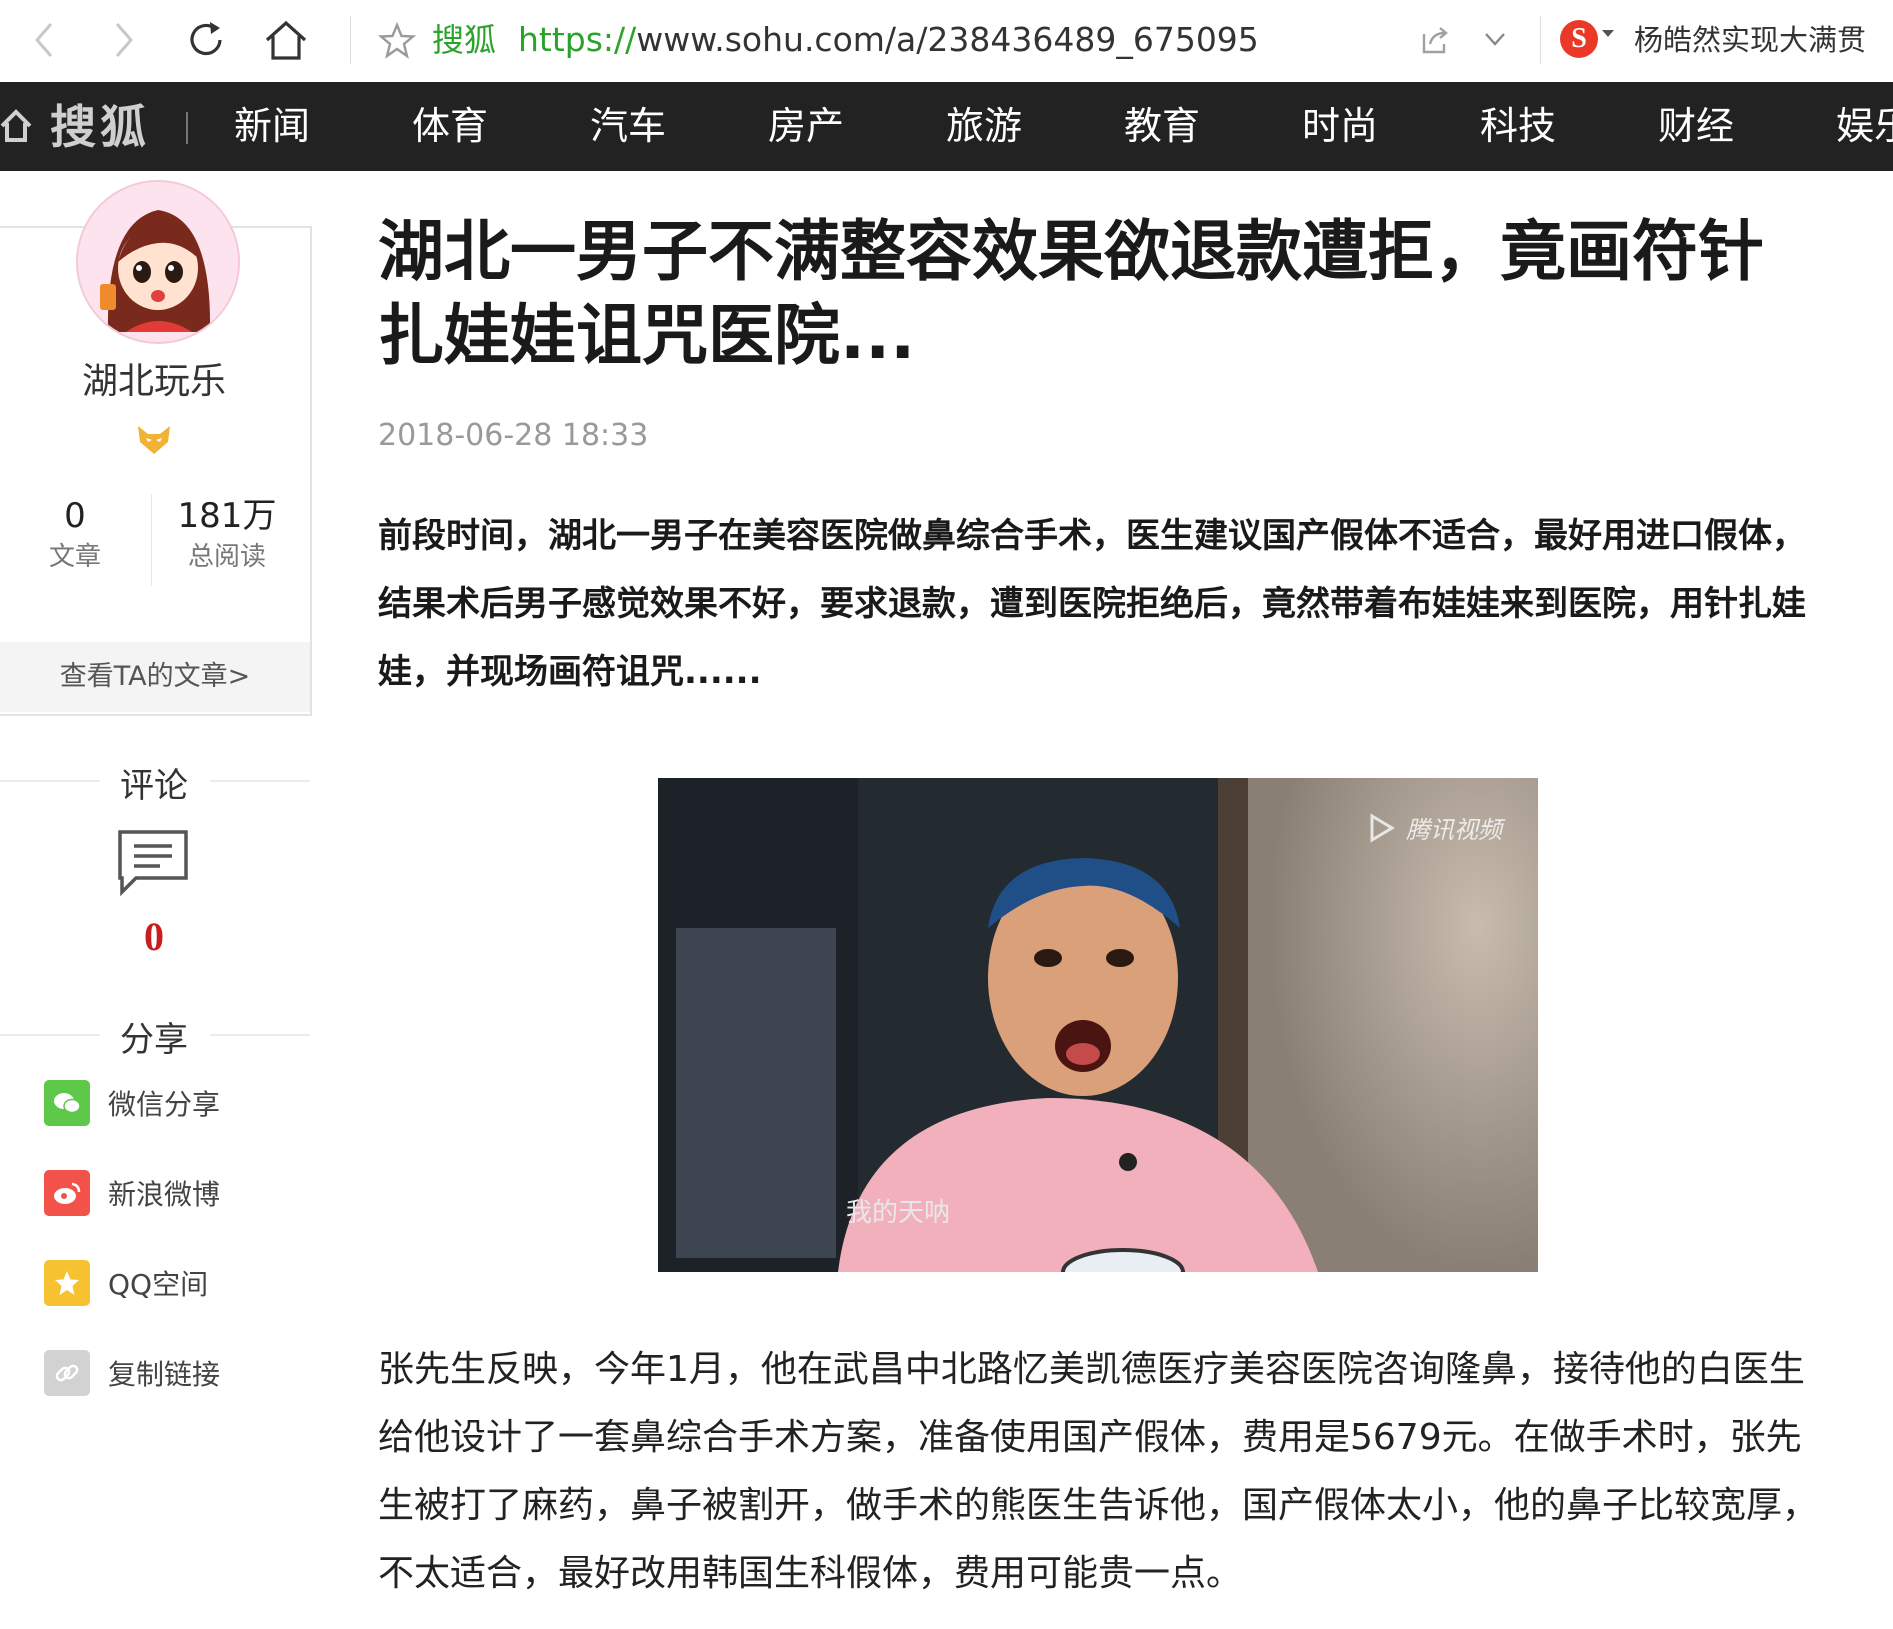  I want to click on chevron-down-icon, so click(1495, 39).